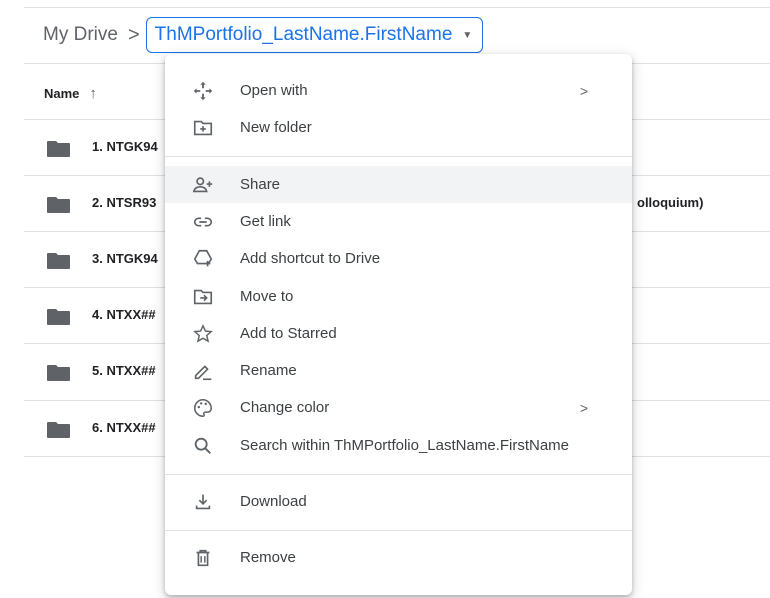 This screenshot has width=770, height=598. What do you see at coordinates (274, 90) in the screenshot?
I see `menu-item-label: Open with` at bounding box center [274, 90].